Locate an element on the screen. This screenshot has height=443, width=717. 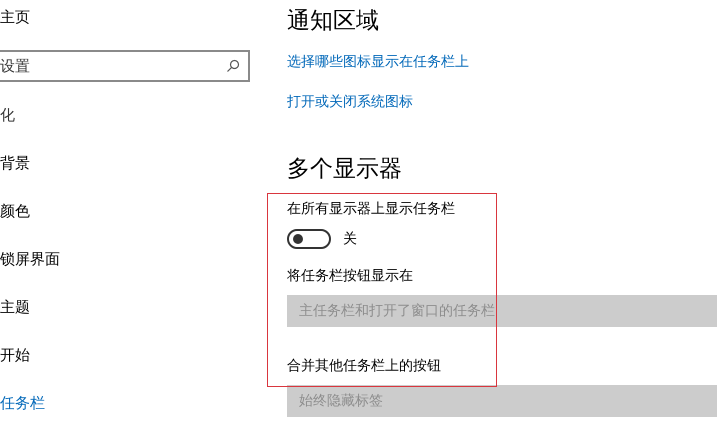
search-field: 设置 is located at coordinates (125, 66).